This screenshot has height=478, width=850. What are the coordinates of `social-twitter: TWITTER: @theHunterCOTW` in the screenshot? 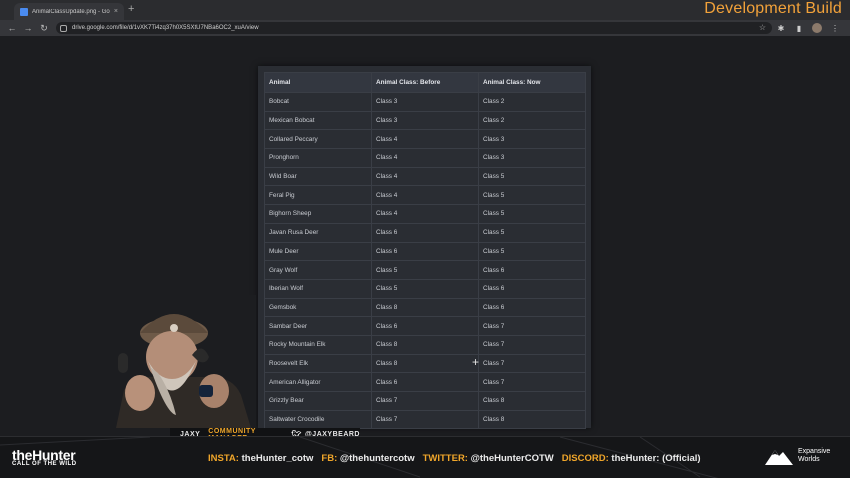 It's located at (488, 458).